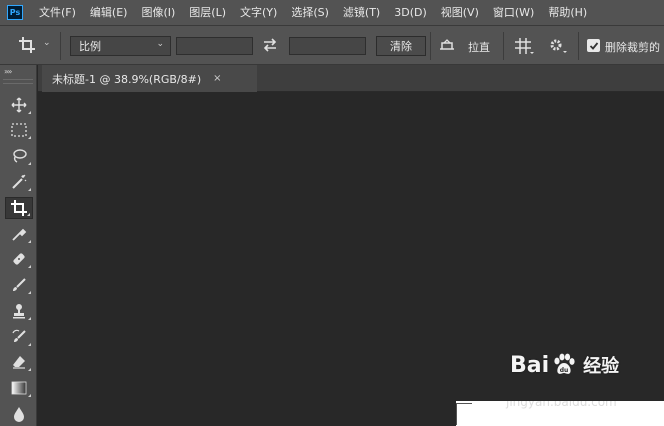 Image resolution: width=664 pixels, height=426 pixels. What do you see at coordinates (410, 12) in the screenshot?
I see `menu-3d: 3D(D)` at bounding box center [410, 12].